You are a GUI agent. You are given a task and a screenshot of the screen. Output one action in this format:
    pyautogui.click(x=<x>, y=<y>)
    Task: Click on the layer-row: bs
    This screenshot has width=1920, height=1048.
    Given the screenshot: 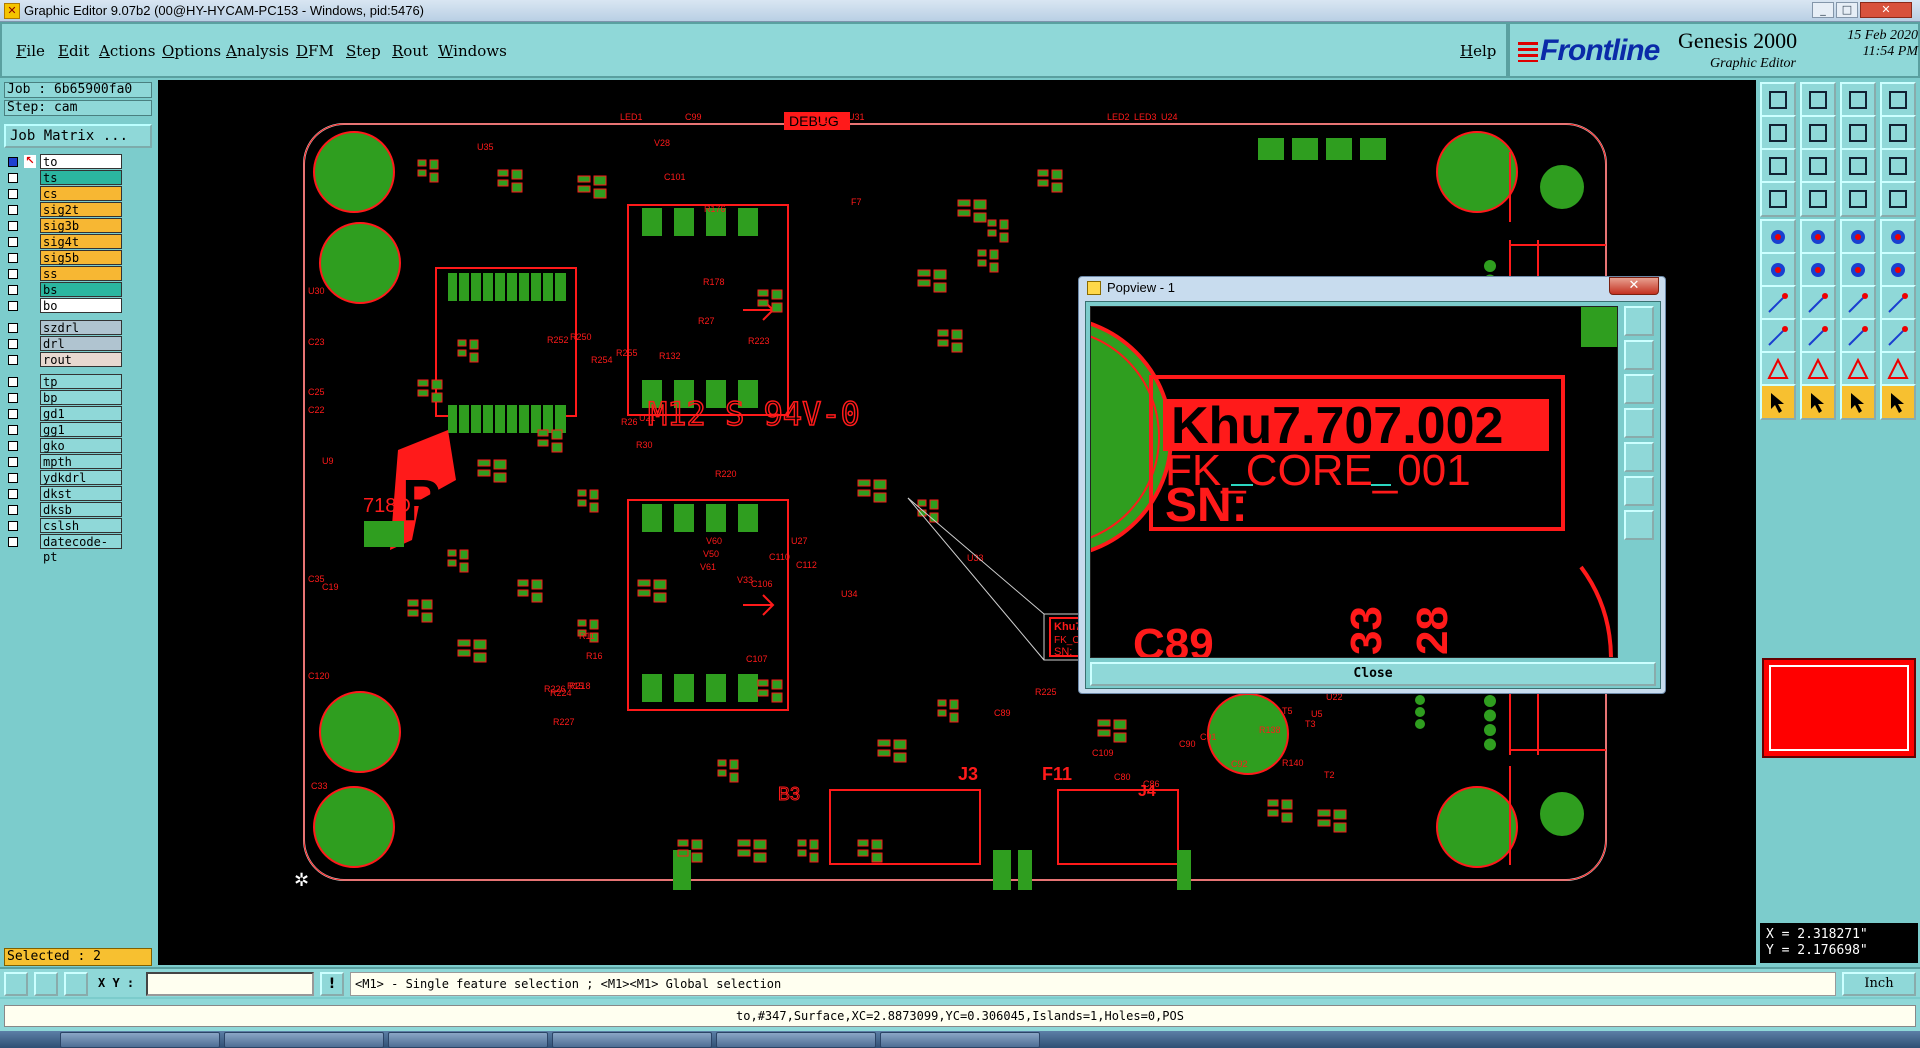 What is the action you would take?
    pyautogui.click(x=65, y=290)
    